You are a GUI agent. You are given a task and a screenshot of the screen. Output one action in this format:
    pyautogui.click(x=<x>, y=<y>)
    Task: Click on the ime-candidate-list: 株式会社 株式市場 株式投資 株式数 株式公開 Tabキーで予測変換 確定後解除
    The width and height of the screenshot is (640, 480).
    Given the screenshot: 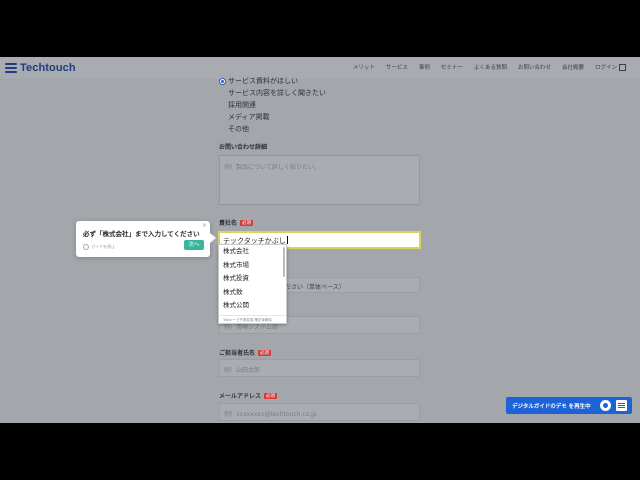 What is the action you would take?
    pyautogui.click(x=252, y=284)
    